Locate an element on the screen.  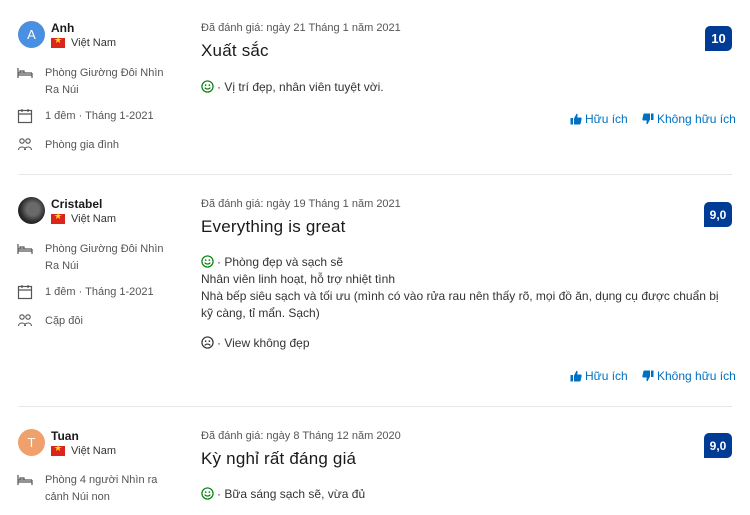
reviewer-name: Anh is located at coordinates (63, 28).